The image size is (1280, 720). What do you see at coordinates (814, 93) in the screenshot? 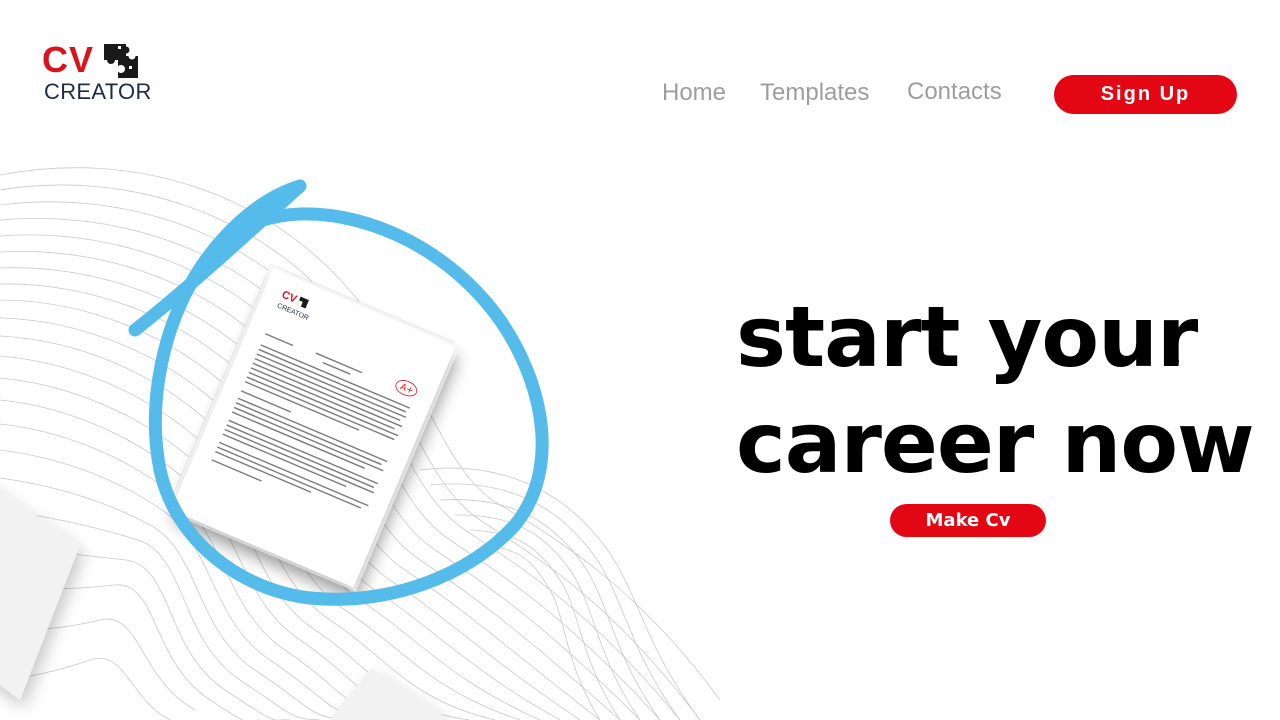
I see `nav-templates-link: Templates` at bounding box center [814, 93].